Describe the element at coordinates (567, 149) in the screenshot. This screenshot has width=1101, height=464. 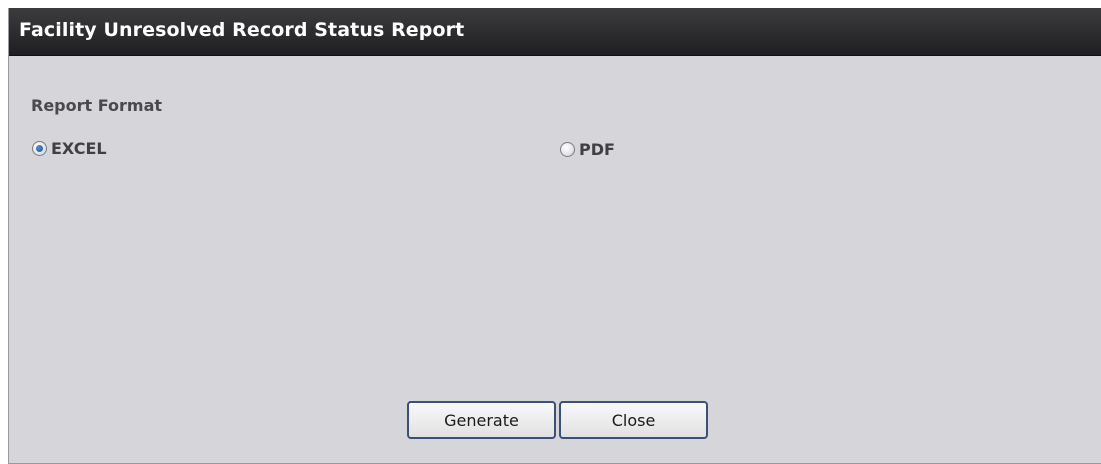
I see `pdf-radio-button` at that location.